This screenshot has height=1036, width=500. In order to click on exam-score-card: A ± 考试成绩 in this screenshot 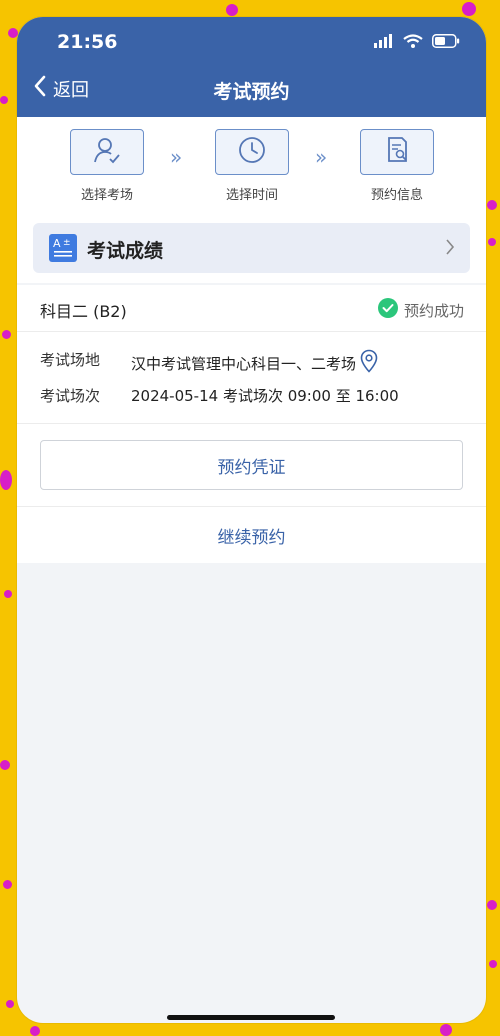, I will do `click(251, 248)`.